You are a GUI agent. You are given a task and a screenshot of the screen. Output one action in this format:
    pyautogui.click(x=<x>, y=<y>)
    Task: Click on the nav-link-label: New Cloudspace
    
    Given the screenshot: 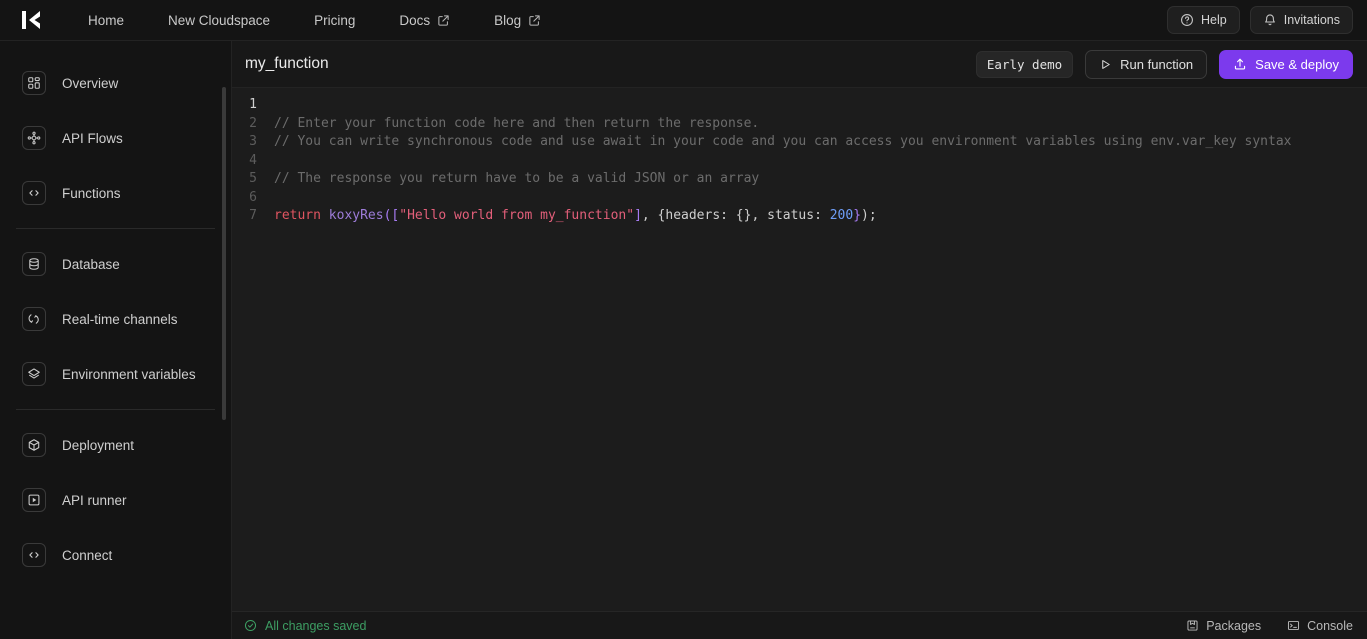 What is the action you would take?
    pyautogui.click(x=219, y=20)
    